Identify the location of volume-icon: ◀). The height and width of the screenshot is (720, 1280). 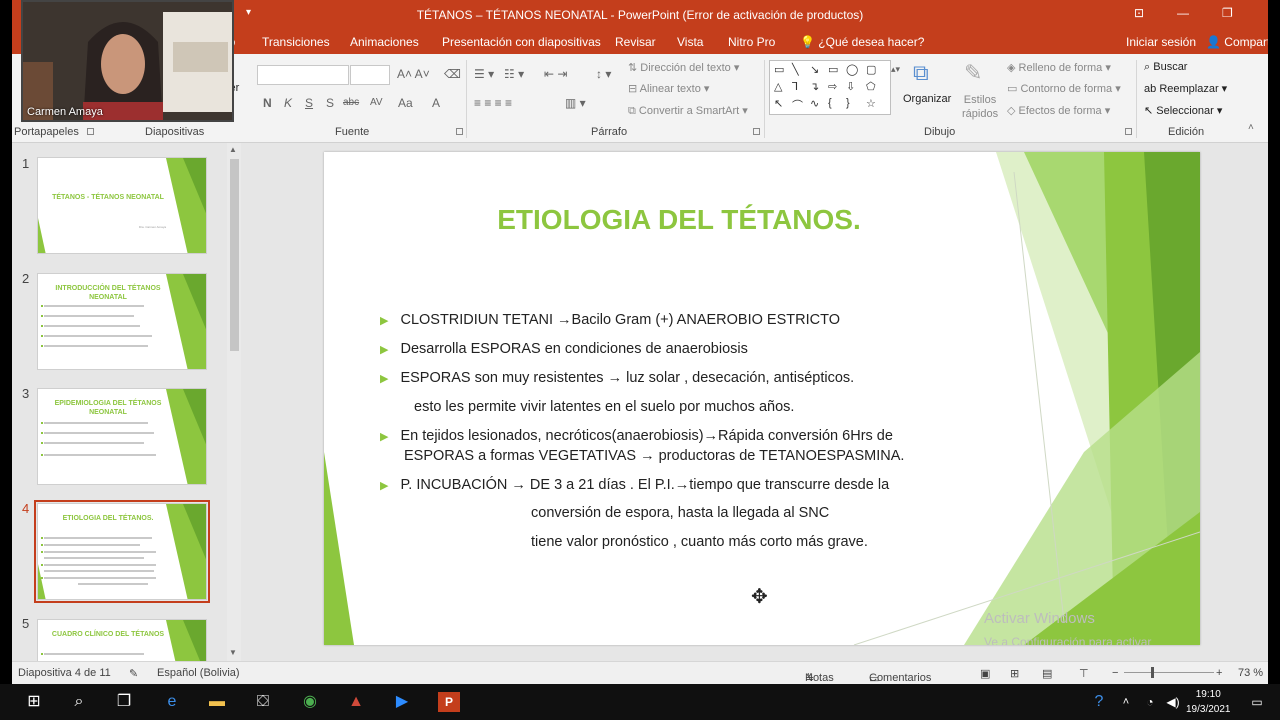
(1173, 702).